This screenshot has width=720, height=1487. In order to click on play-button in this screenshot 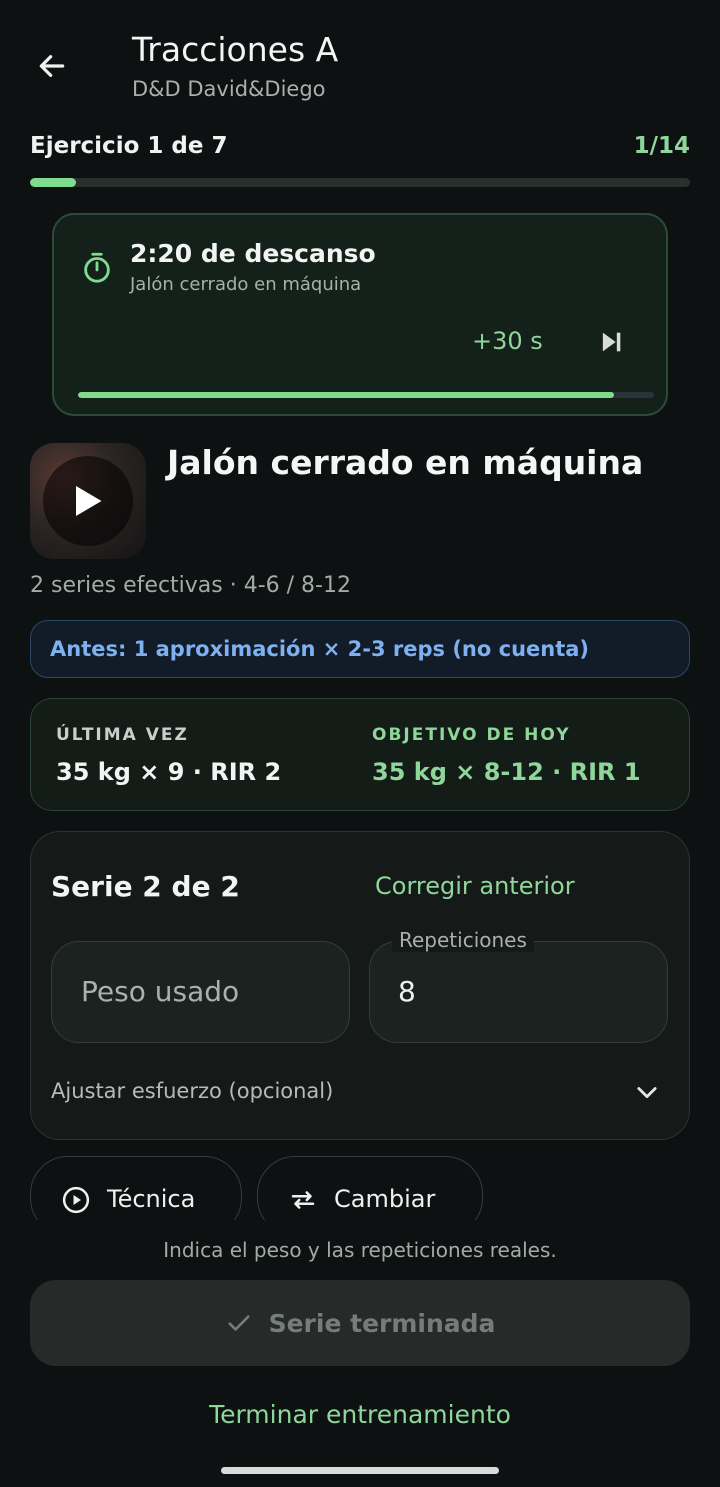, I will do `click(88, 501)`.